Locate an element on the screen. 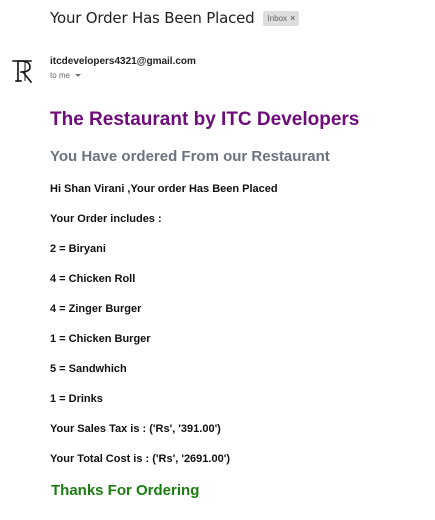 This screenshot has width=435, height=520. recipient-label: to me is located at coordinates (60, 75).